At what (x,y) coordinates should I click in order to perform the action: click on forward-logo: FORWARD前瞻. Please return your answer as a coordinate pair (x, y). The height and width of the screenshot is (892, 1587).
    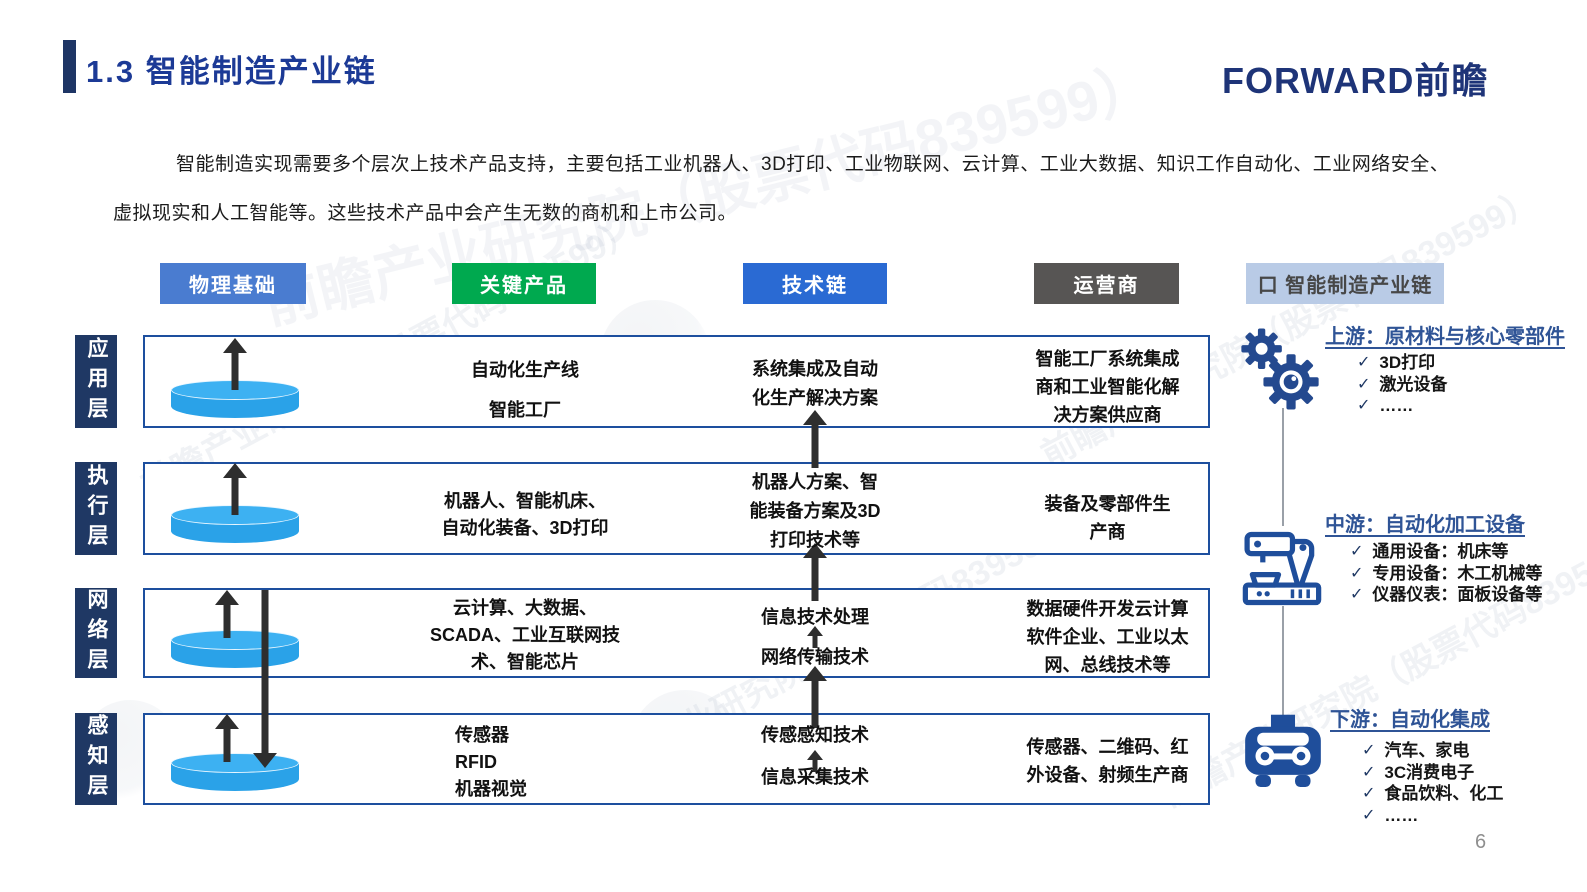
    Looking at the image, I should click on (1355, 80).